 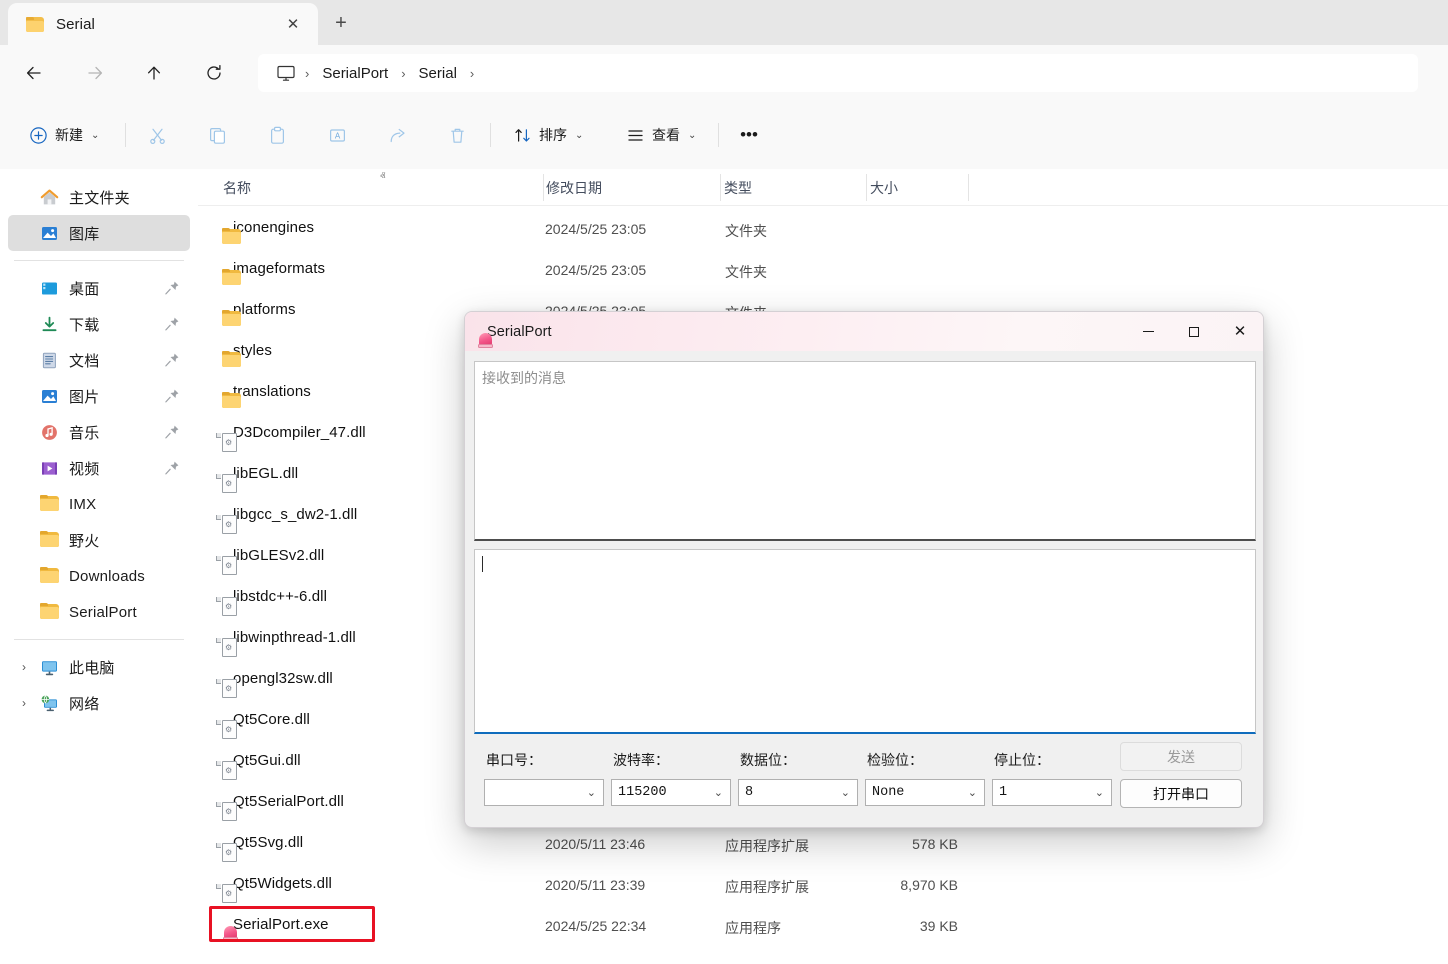 I want to click on up-icon, so click(x=154, y=73).